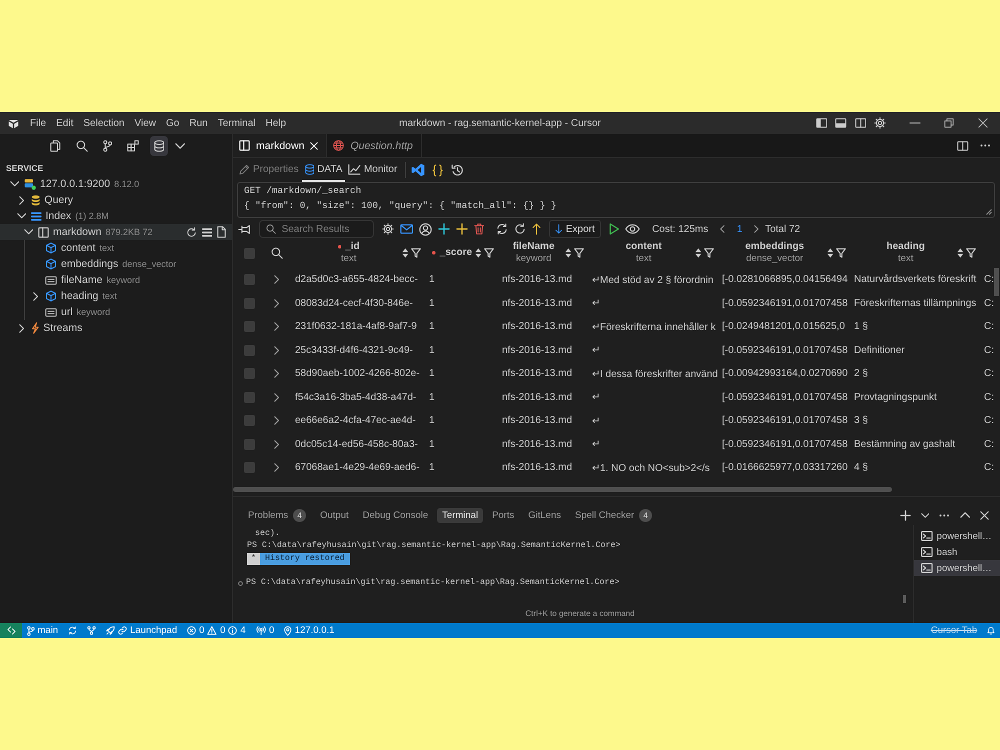 This screenshot has width=1000, height=750. What do you see at coordinates (116, 232) in the screenshot?
I see `tree-item: markdown 879.2KB 72` at bounding box center [116, 232].